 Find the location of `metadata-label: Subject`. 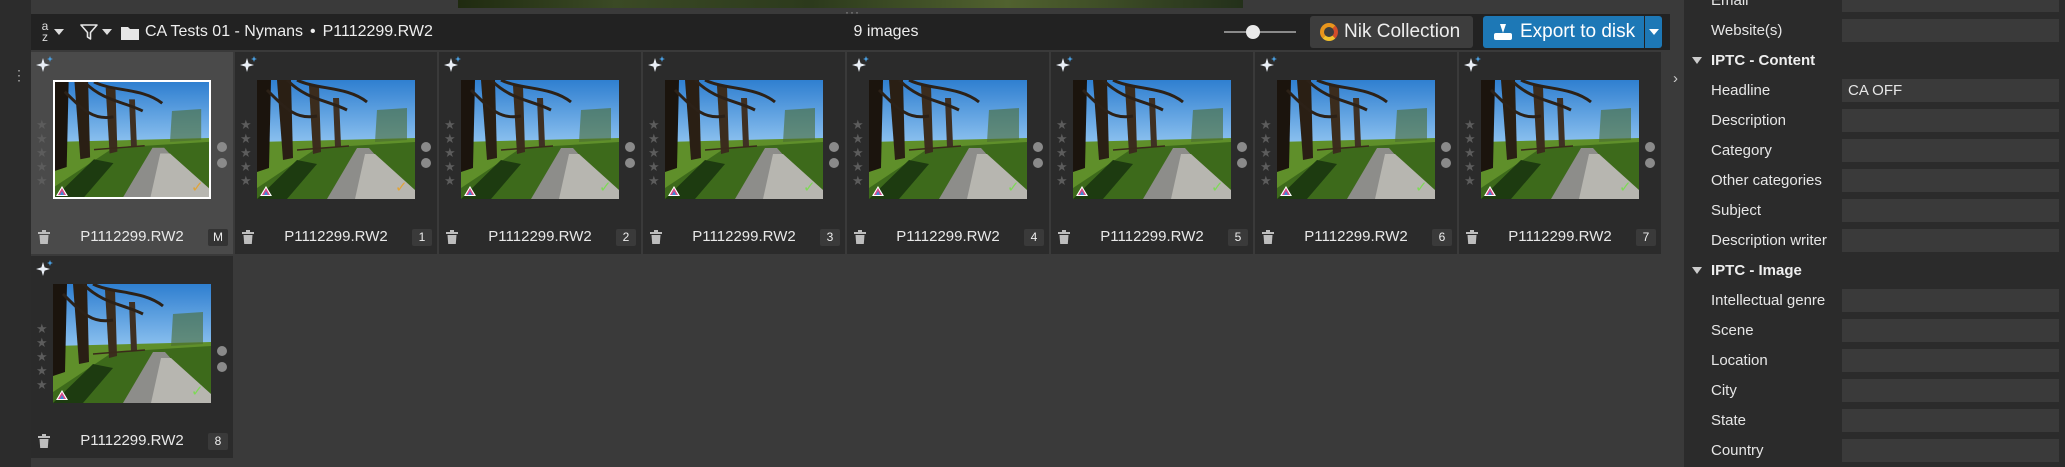

metadata-label: Subject is located at coordinates (1736, 210).